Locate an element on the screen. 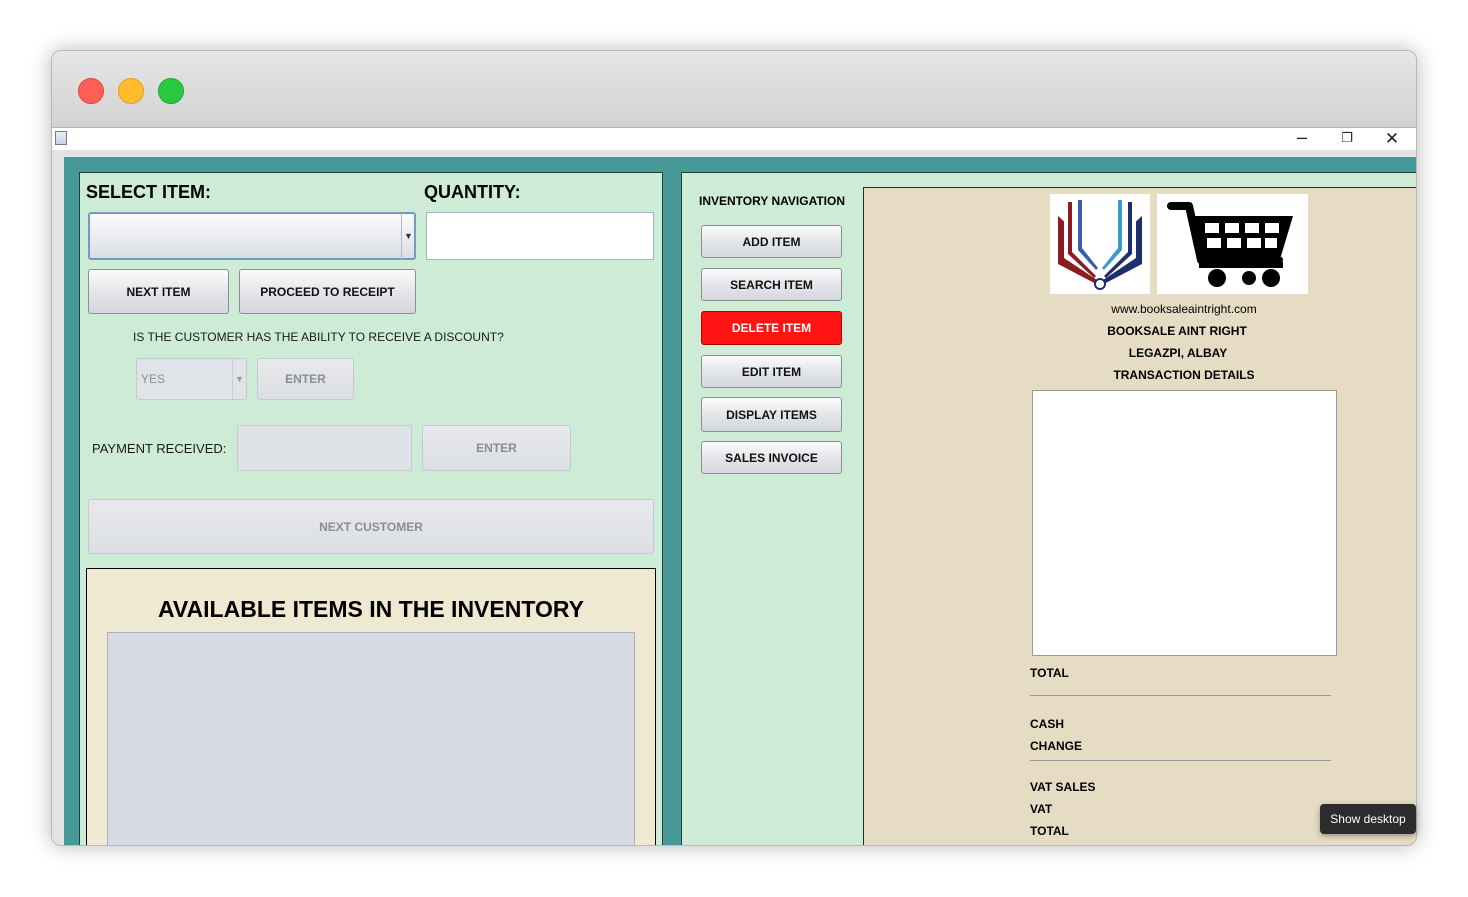 This screenshot has width=1468, height=897. discount-enter-button: ENTER is located at coordinates (305, 379).